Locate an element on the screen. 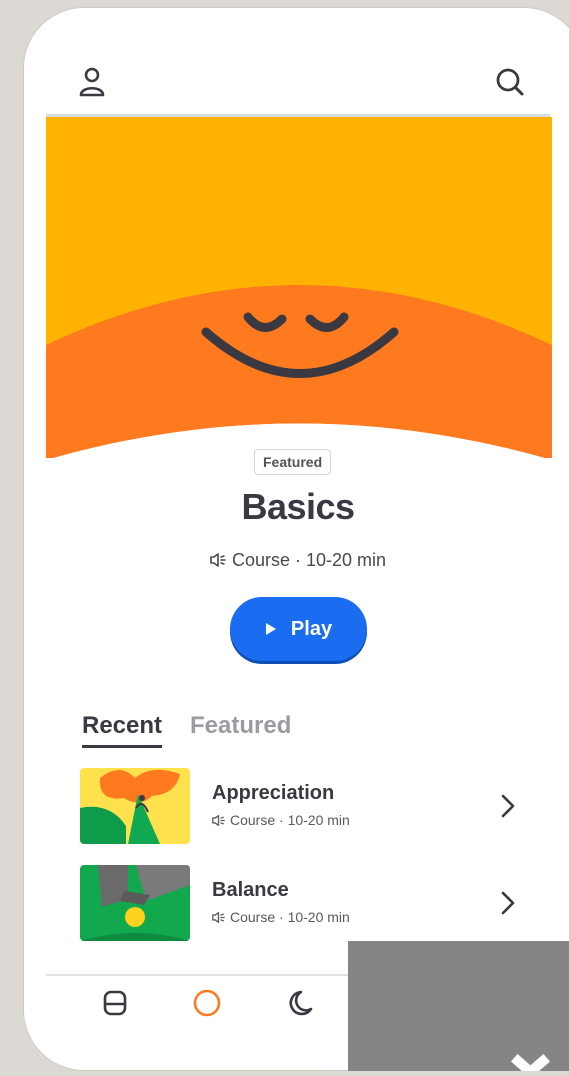 The width and height of the screenshot is (569, 1076). tab-featured-label: Featured is located at coordinates (241, 725).